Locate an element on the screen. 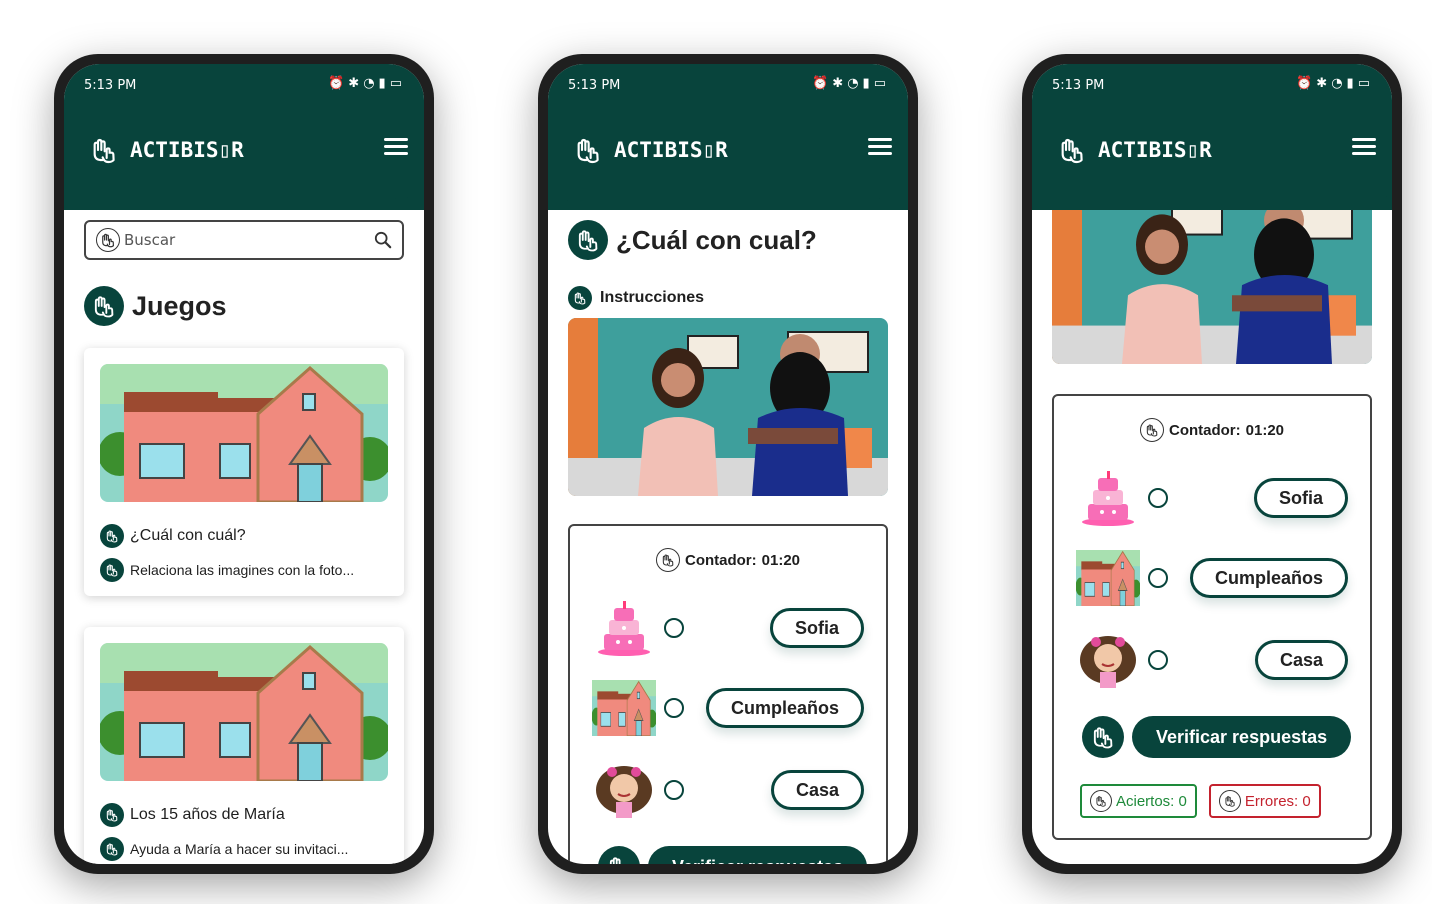 The width and height of the screenshot is (1432, 904). correct-count-label: Aciertos: 0 is located at coordinates (1151, 801).